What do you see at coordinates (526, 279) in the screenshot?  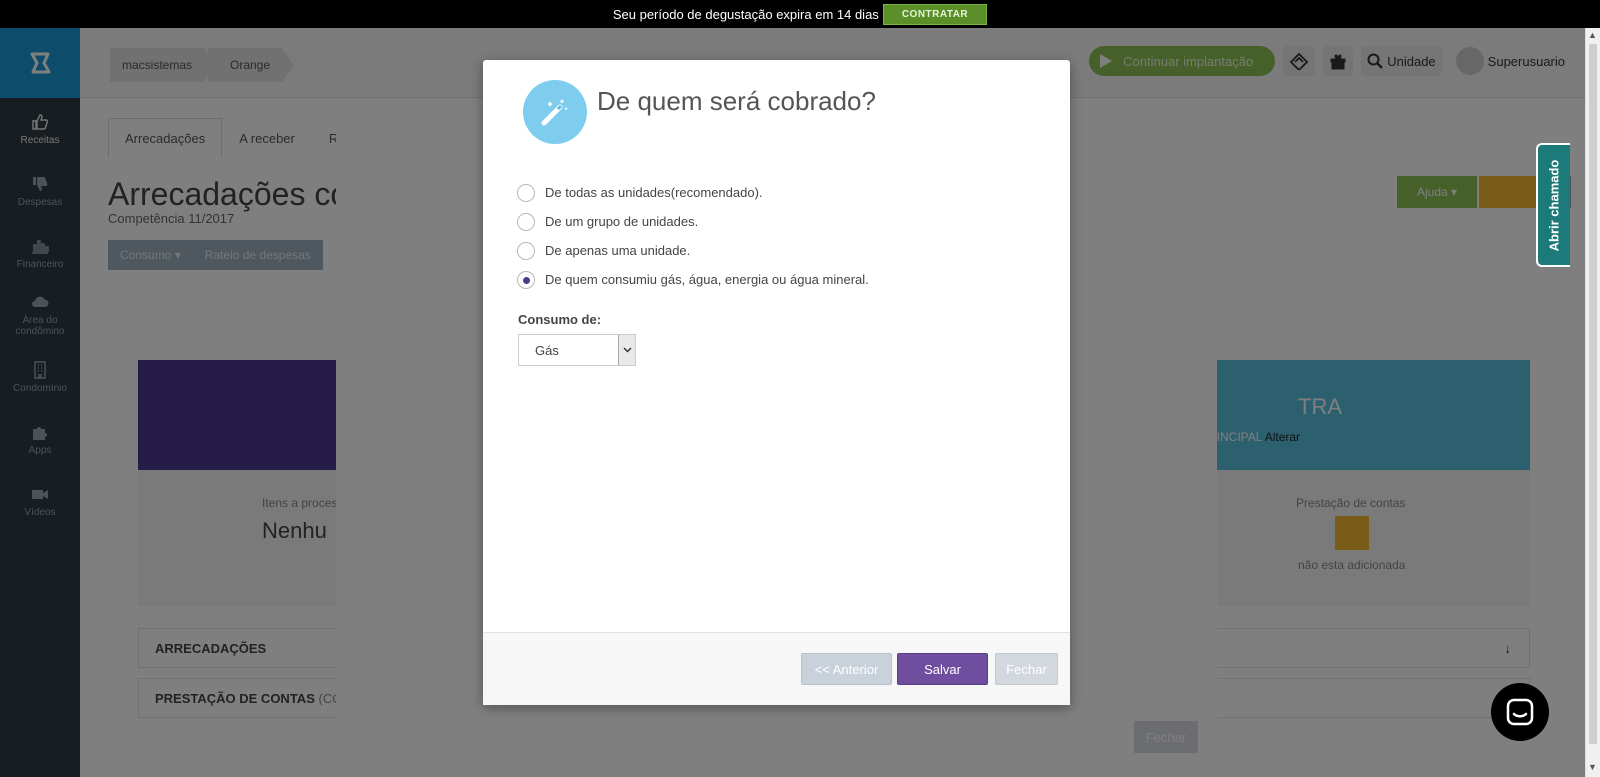 I see `radio-button-selected` at bounding box center [526, 279].